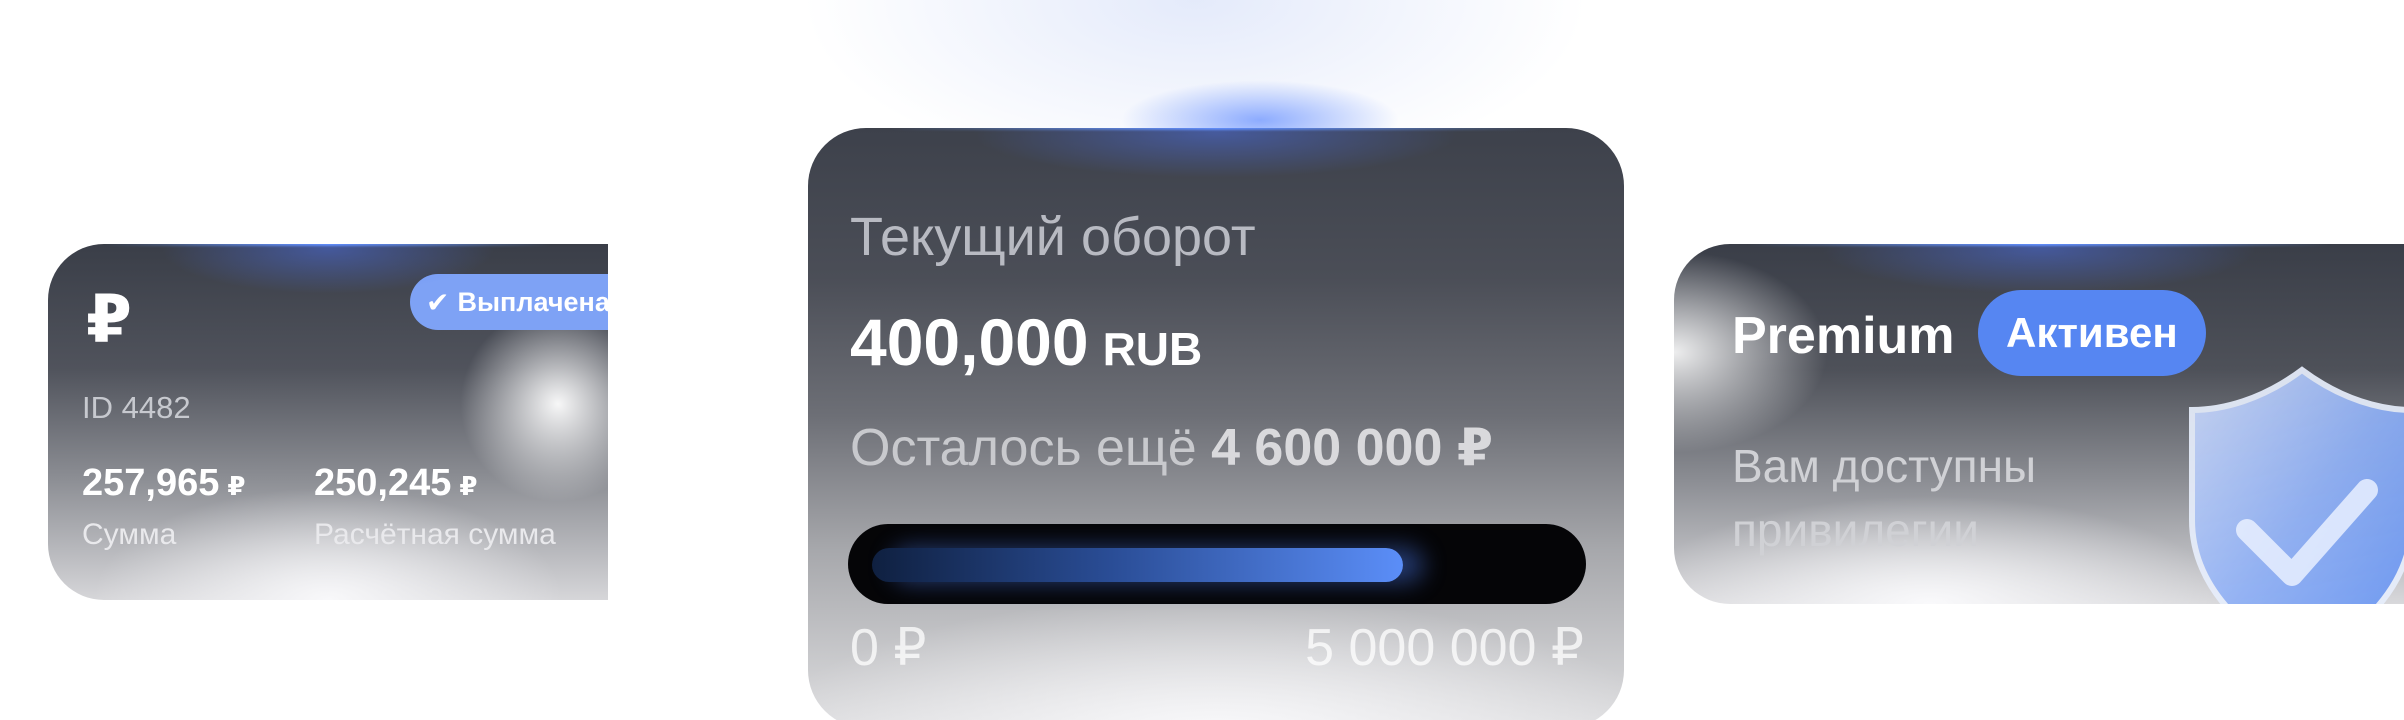  I want to click on progress-fill, so click(1138, 565).